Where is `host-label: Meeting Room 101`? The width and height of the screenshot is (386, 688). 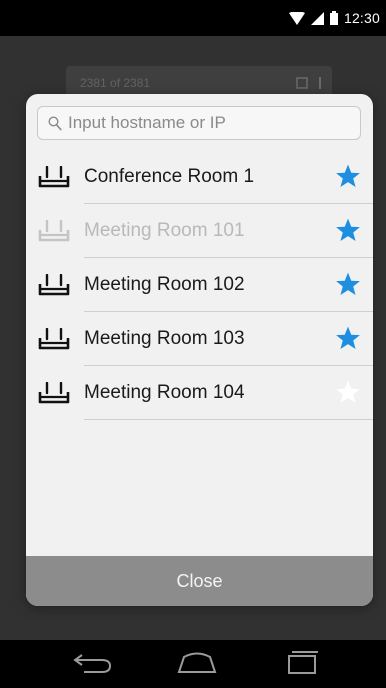 host-label: Meeting Room 101 is located at coordinates (164, 230).